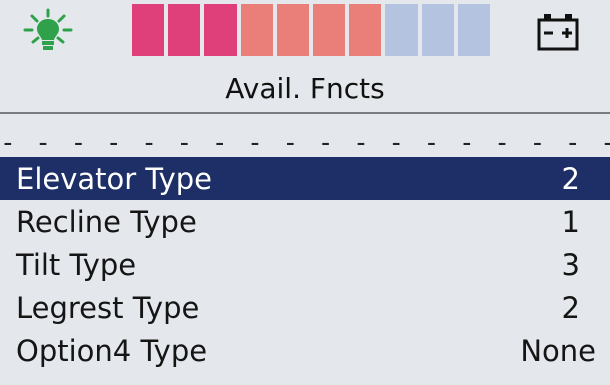 The image size is (610, 385). Describe the element at coordinates (558, 350) in the screenshot. I see `menu-item-value: None` at that location.